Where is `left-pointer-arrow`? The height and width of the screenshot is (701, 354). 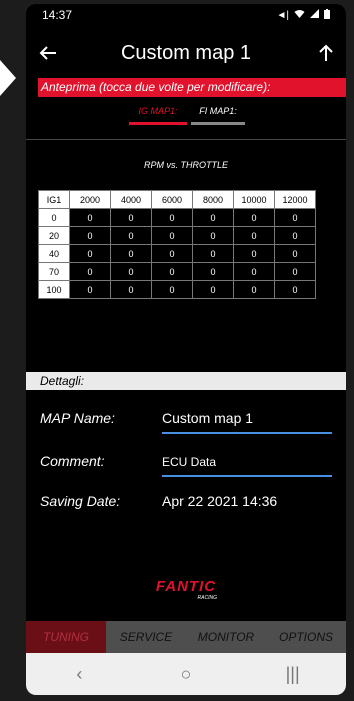 left-pointer-arrow is located at coordinates (8, 78).